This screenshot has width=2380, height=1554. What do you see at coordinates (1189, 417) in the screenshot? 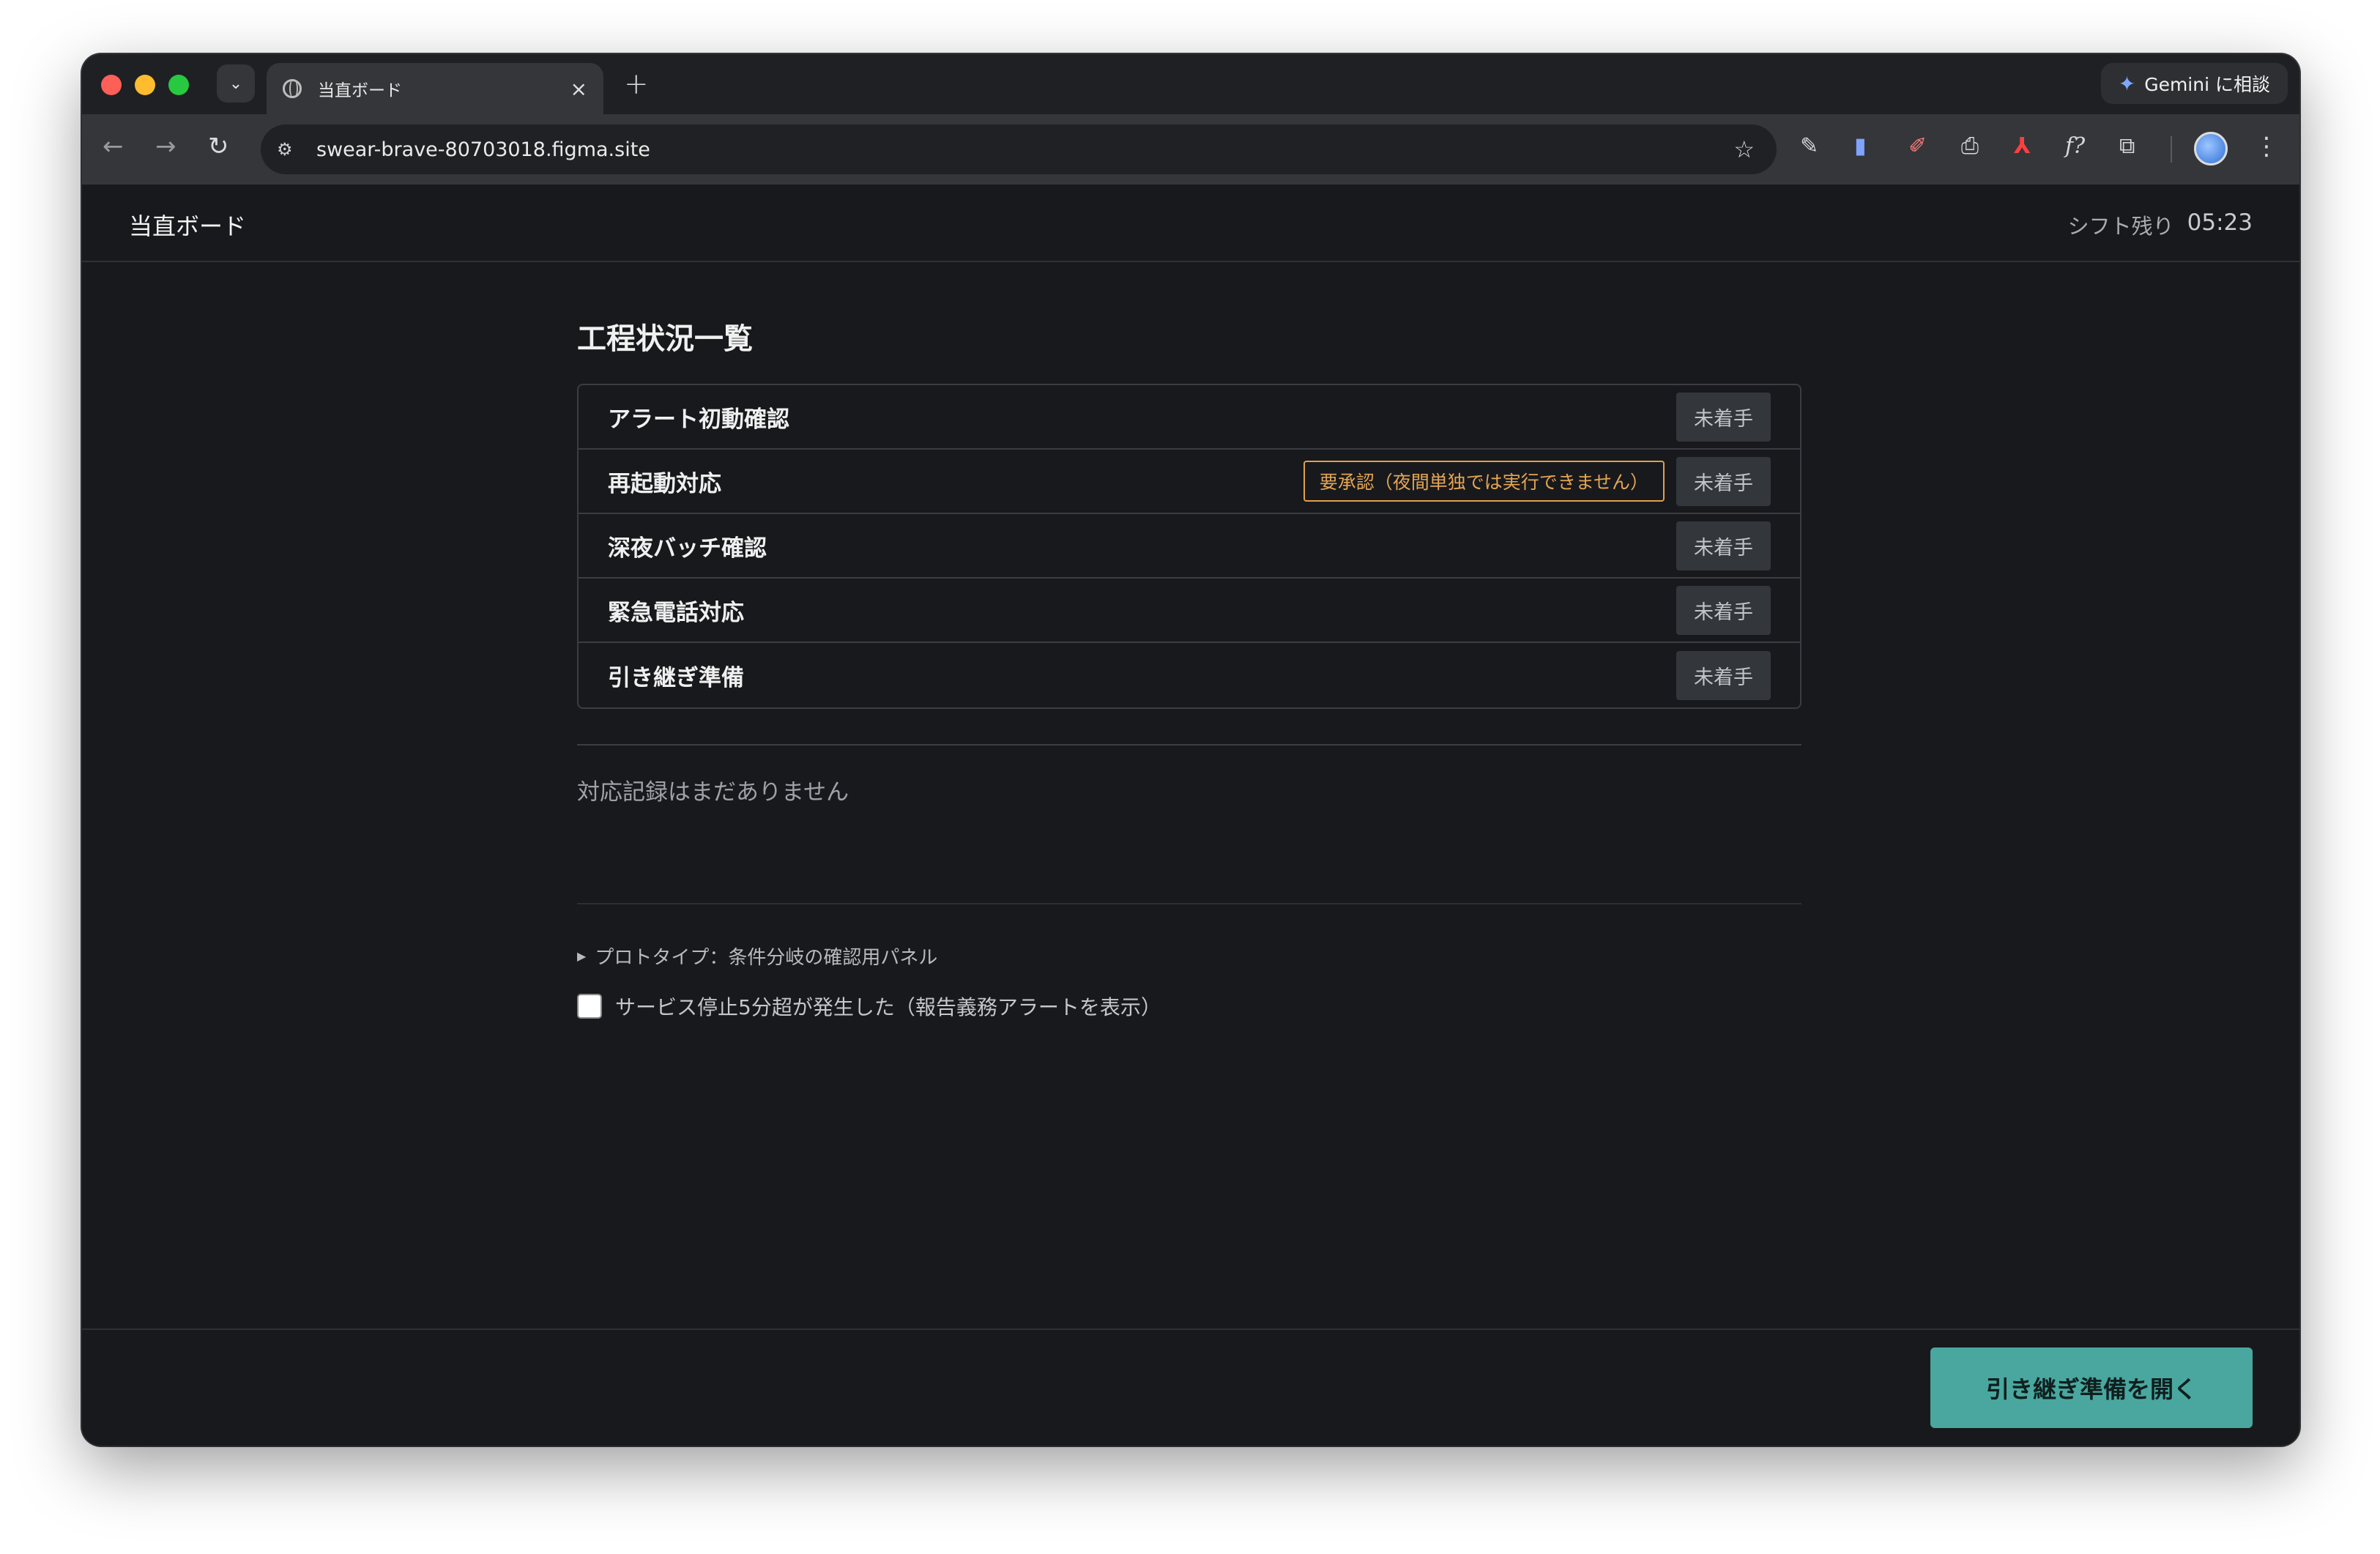
I see `task-row: アラート初動確認 未着手` at bounding box center [1189, 417].